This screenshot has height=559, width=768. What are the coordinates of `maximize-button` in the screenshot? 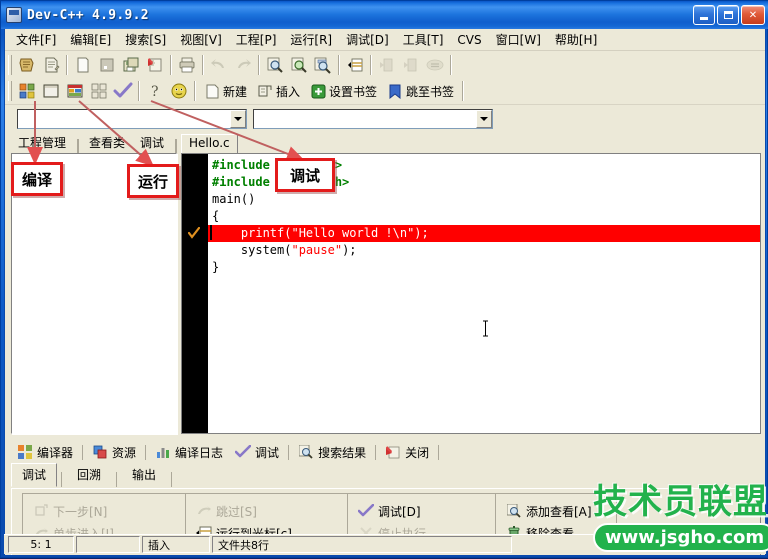 It's located at (728, 15).